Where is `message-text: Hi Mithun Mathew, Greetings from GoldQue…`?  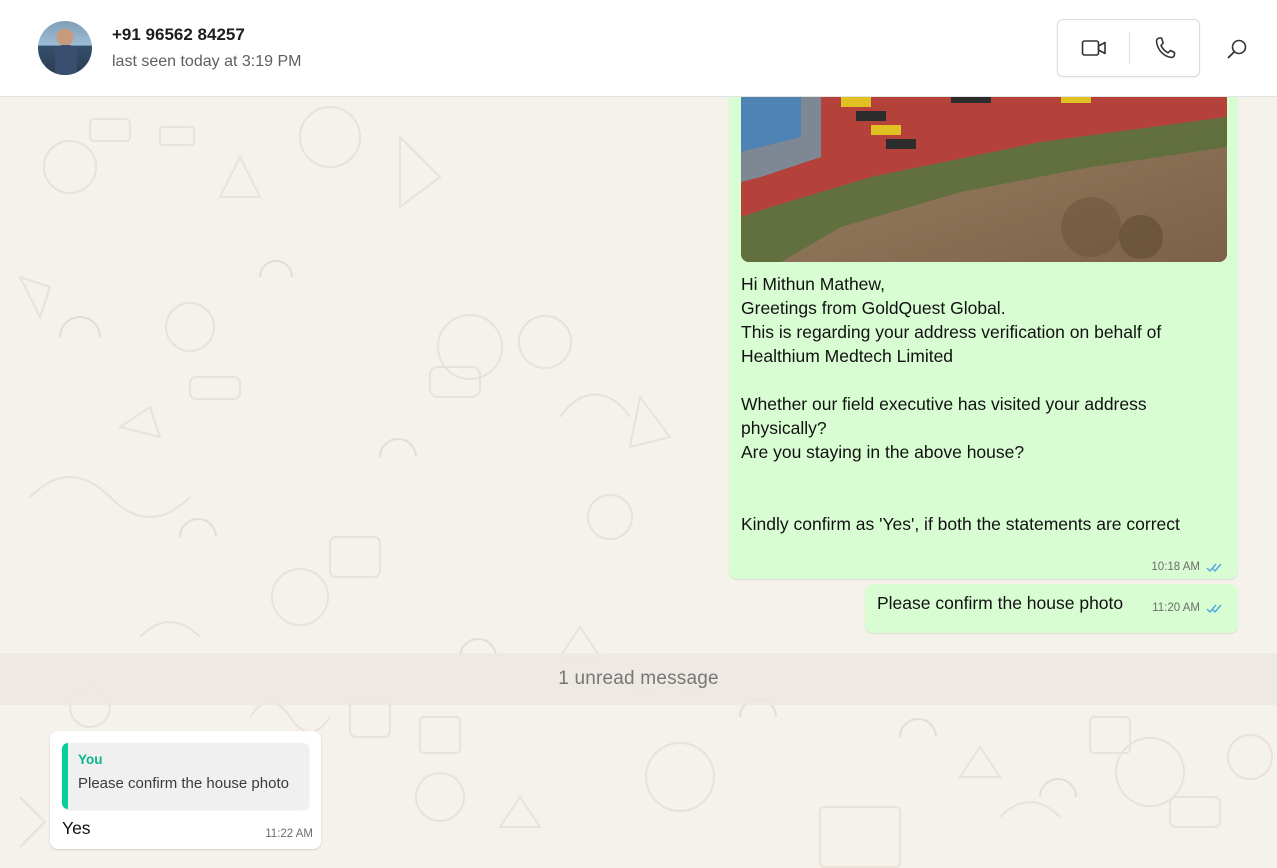 message-text: Hi Mithun Mathew, Greetings from GoldQue… is located at coordinates (960, 404).